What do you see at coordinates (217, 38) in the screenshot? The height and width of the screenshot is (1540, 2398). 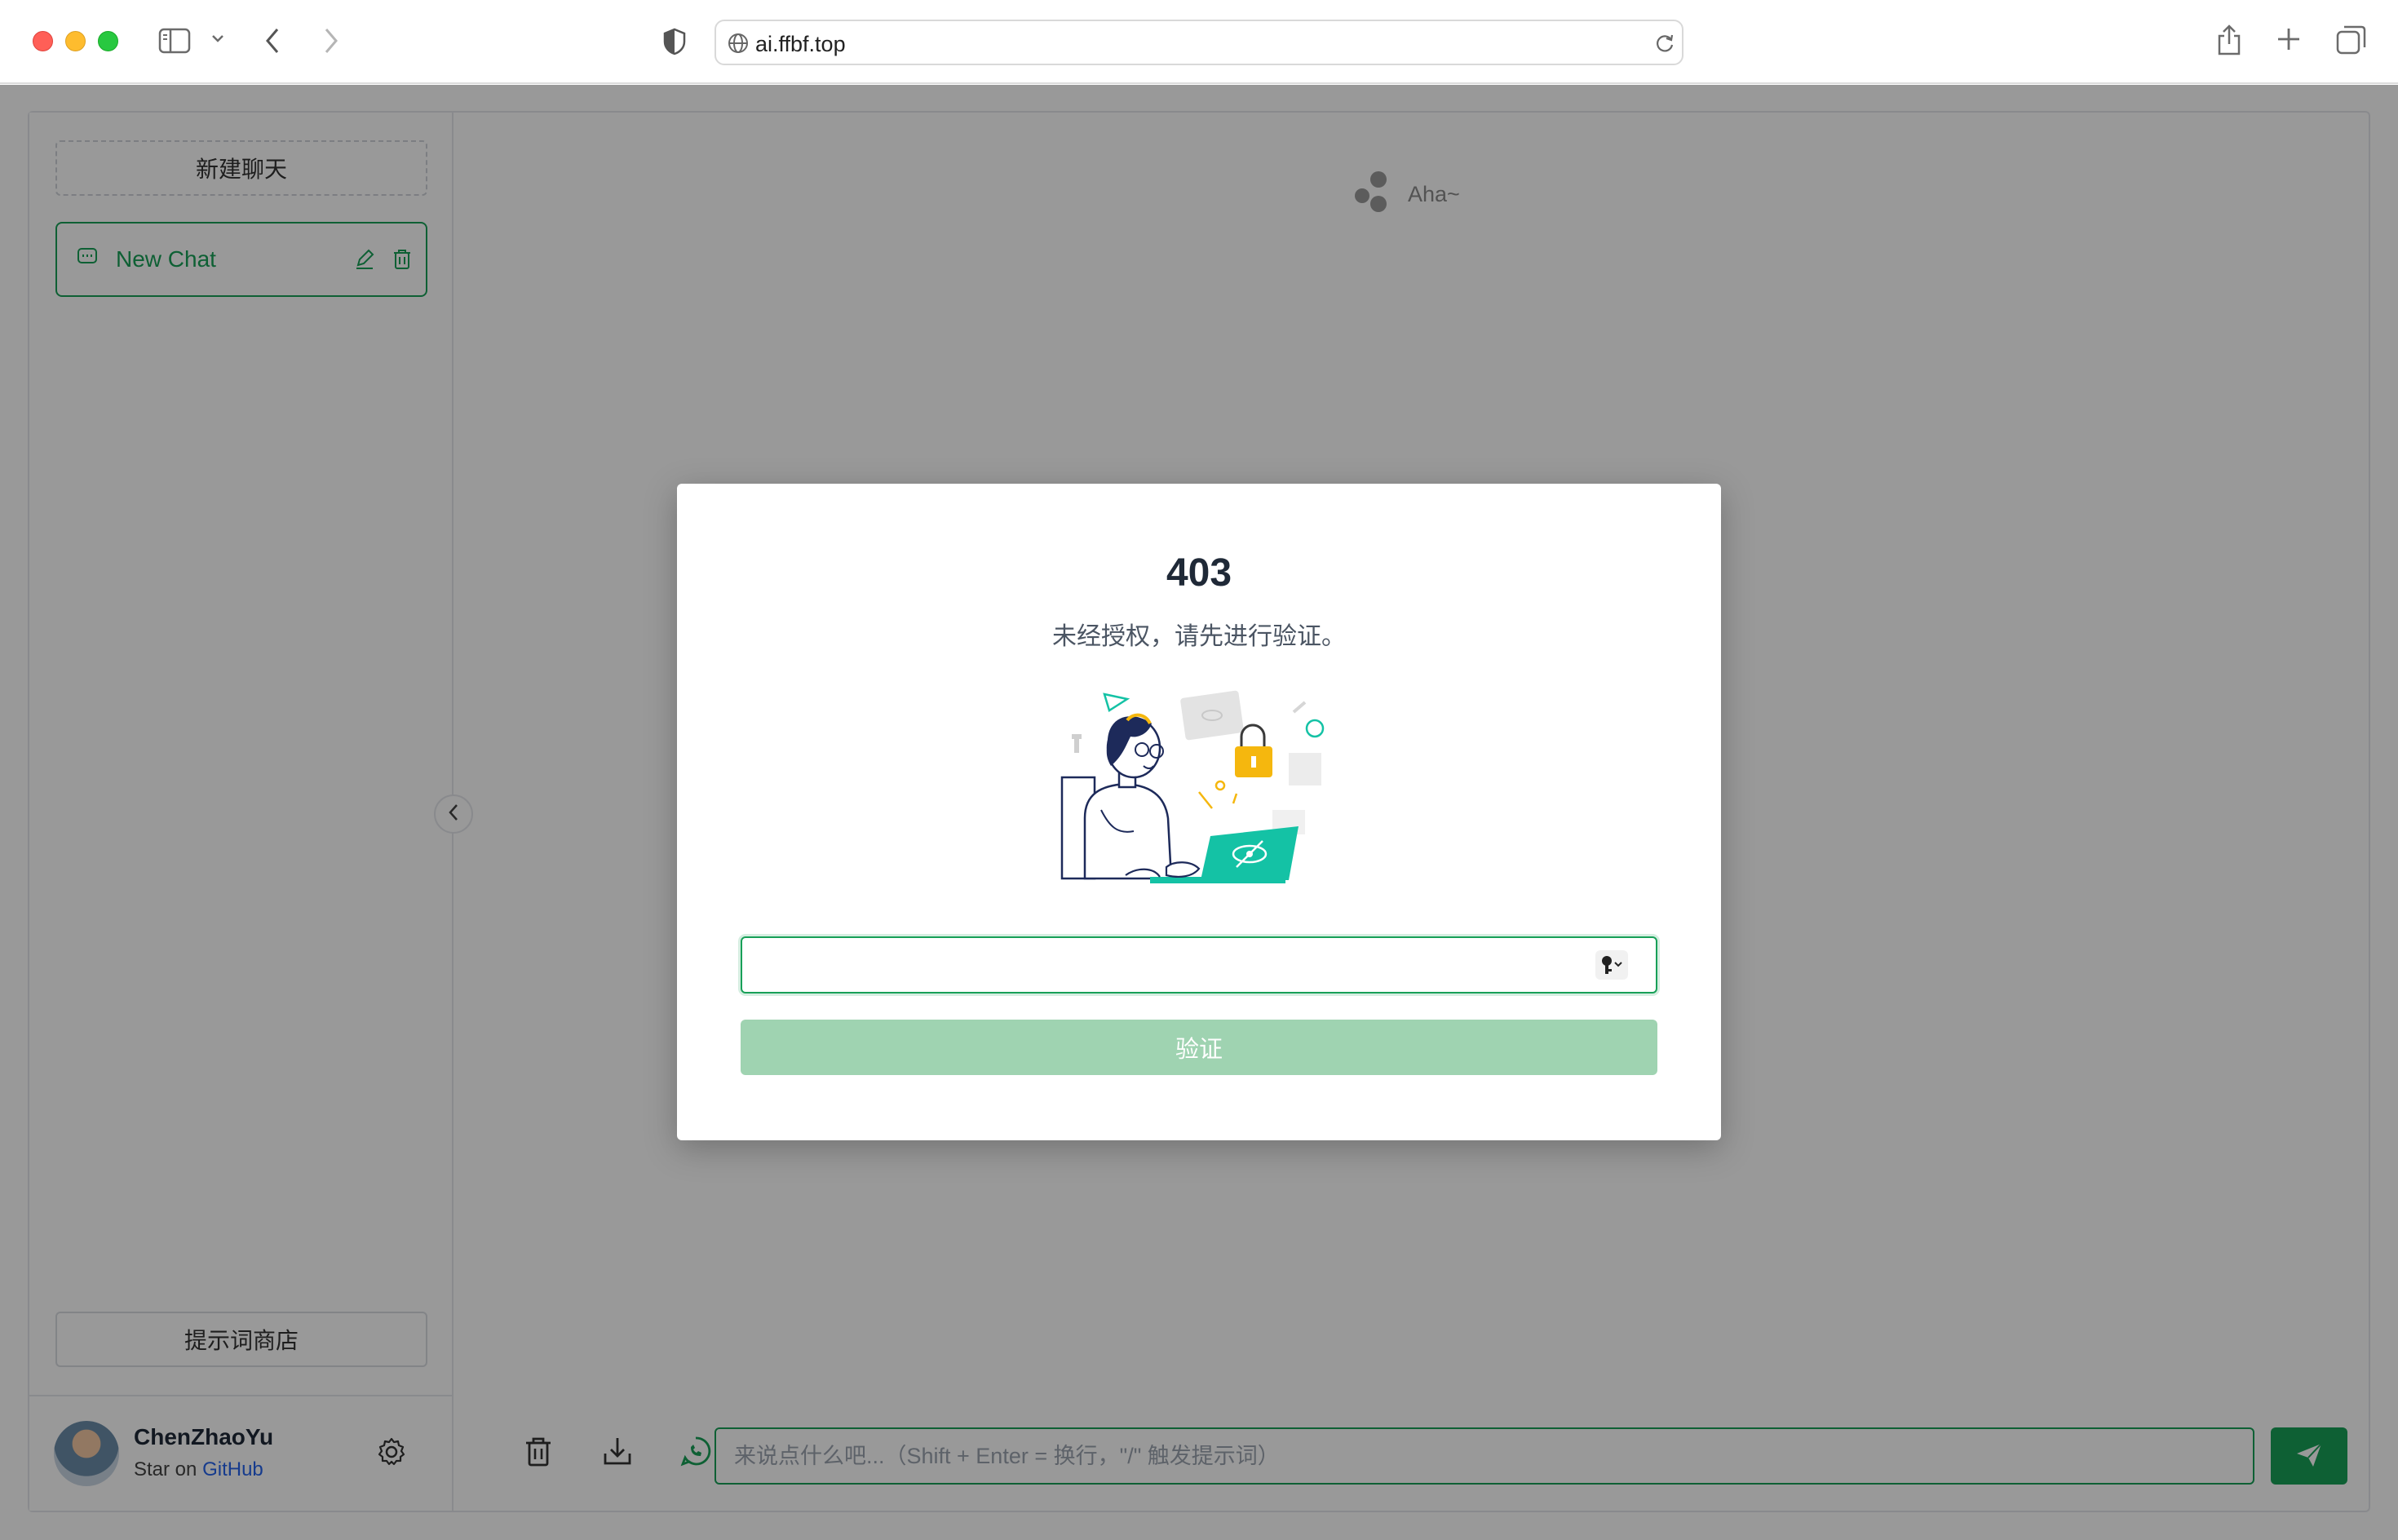 I see `chevron-down-icon` at bounding box center [217, 38].